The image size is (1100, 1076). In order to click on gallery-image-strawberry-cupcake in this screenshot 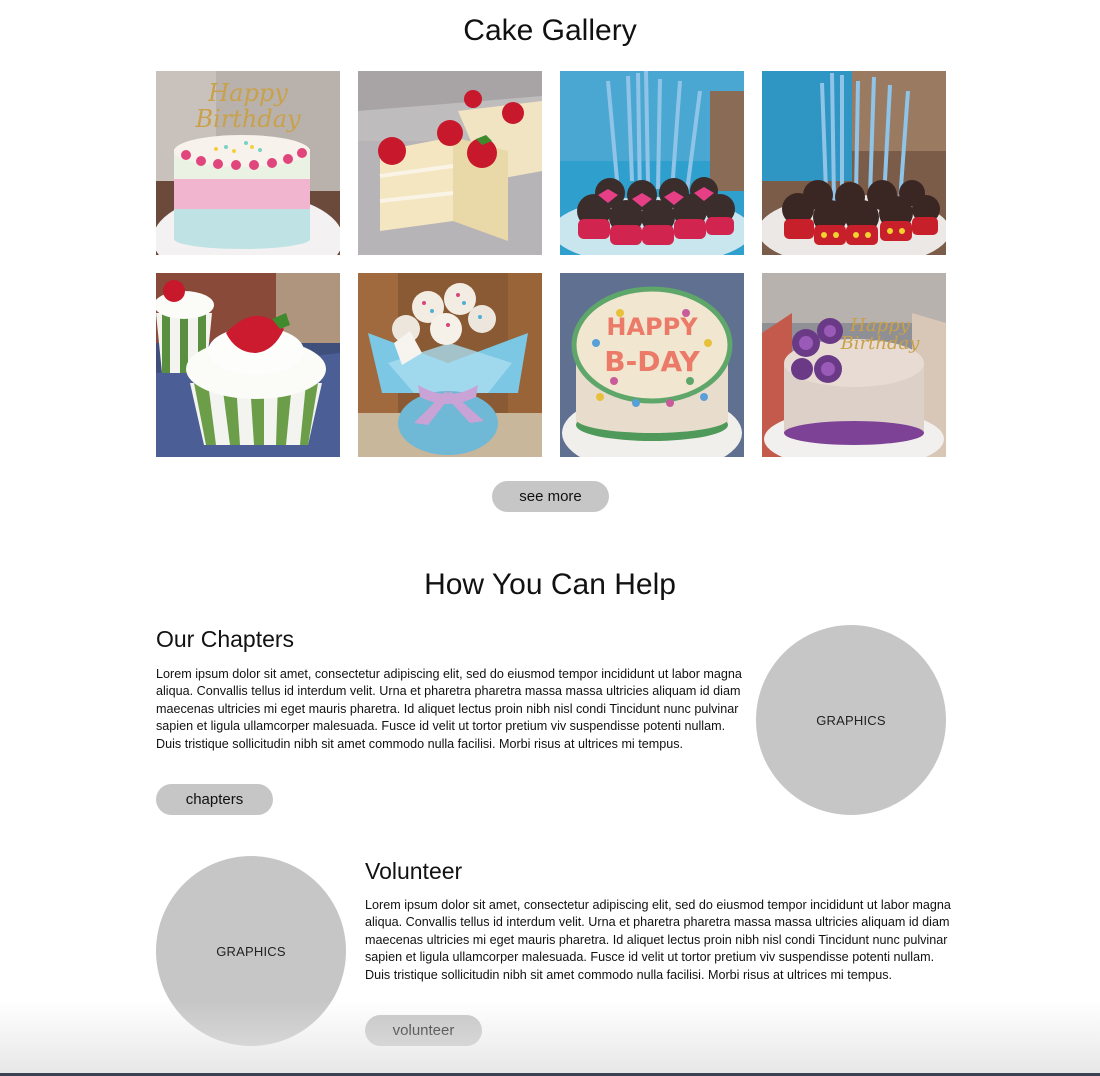, I will do `click(248, 365)`.